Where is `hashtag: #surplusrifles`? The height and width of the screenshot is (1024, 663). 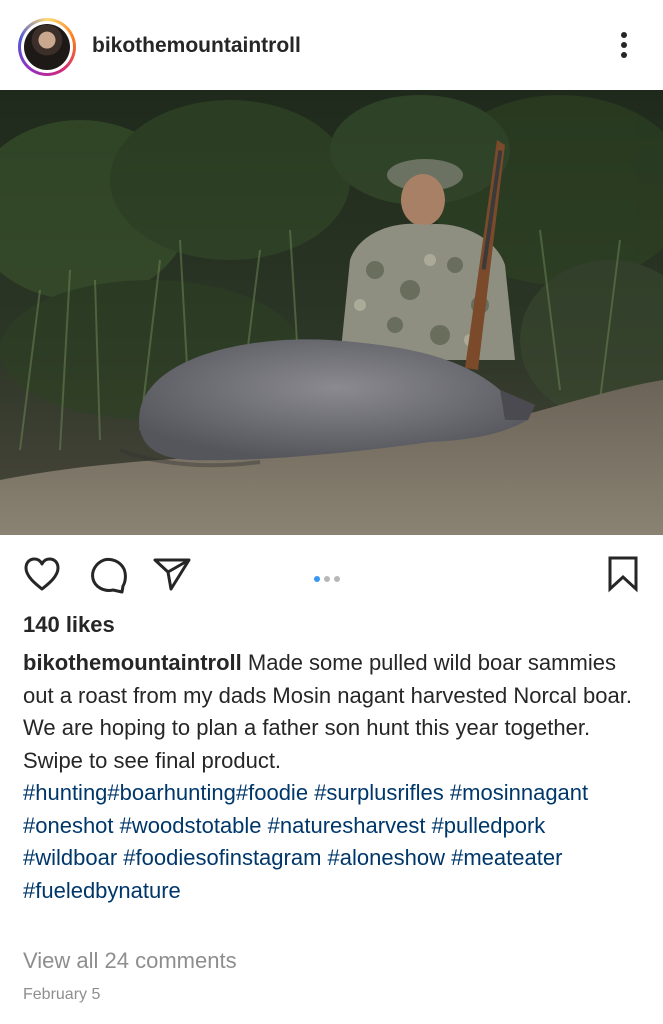 hashtag: #surplusrifles is located at coordinates (379, 792).